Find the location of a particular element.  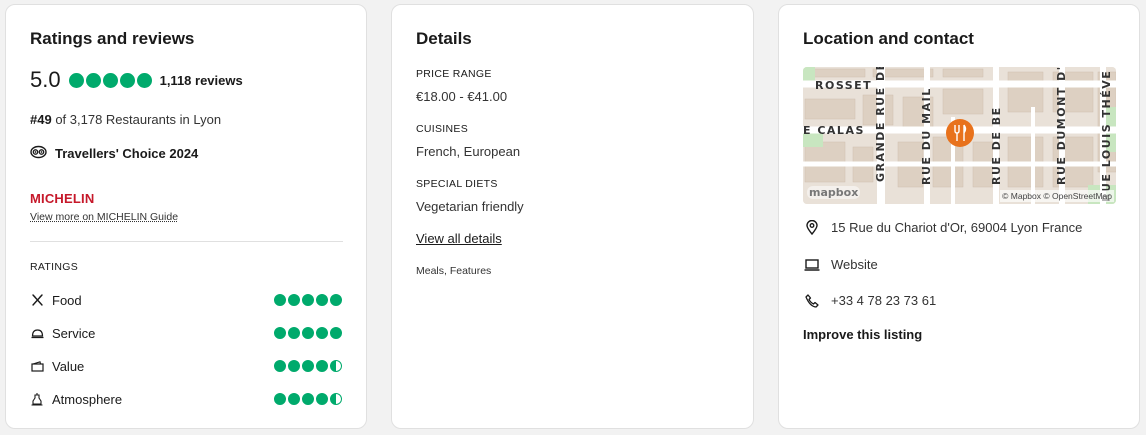

rating-score: 5.0 is located at coordinates (45, 79).